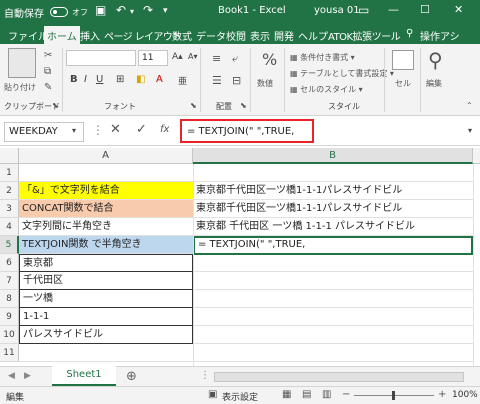 This screenshot has height=404, width=480. Describe the element at coordinates (236, 35) in the screenshot. I see `tab-review: 校閲` at that location.